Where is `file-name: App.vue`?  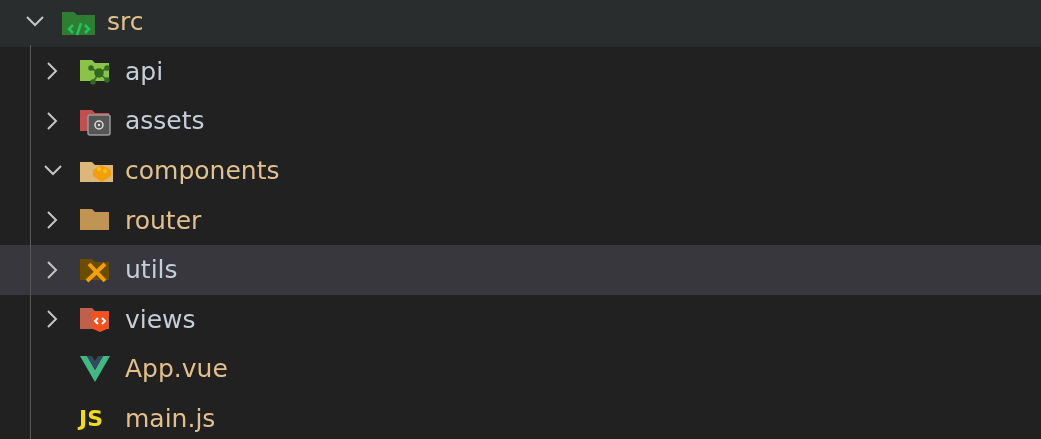
file-name: App.vue is located at coordinates (176, 369).